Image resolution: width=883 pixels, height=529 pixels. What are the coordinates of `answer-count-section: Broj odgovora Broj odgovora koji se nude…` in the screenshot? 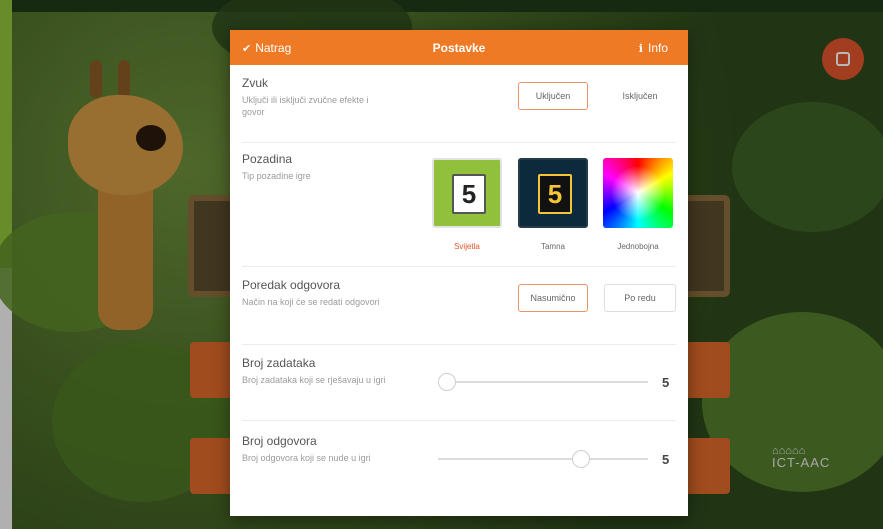 It's located at (459, 470).